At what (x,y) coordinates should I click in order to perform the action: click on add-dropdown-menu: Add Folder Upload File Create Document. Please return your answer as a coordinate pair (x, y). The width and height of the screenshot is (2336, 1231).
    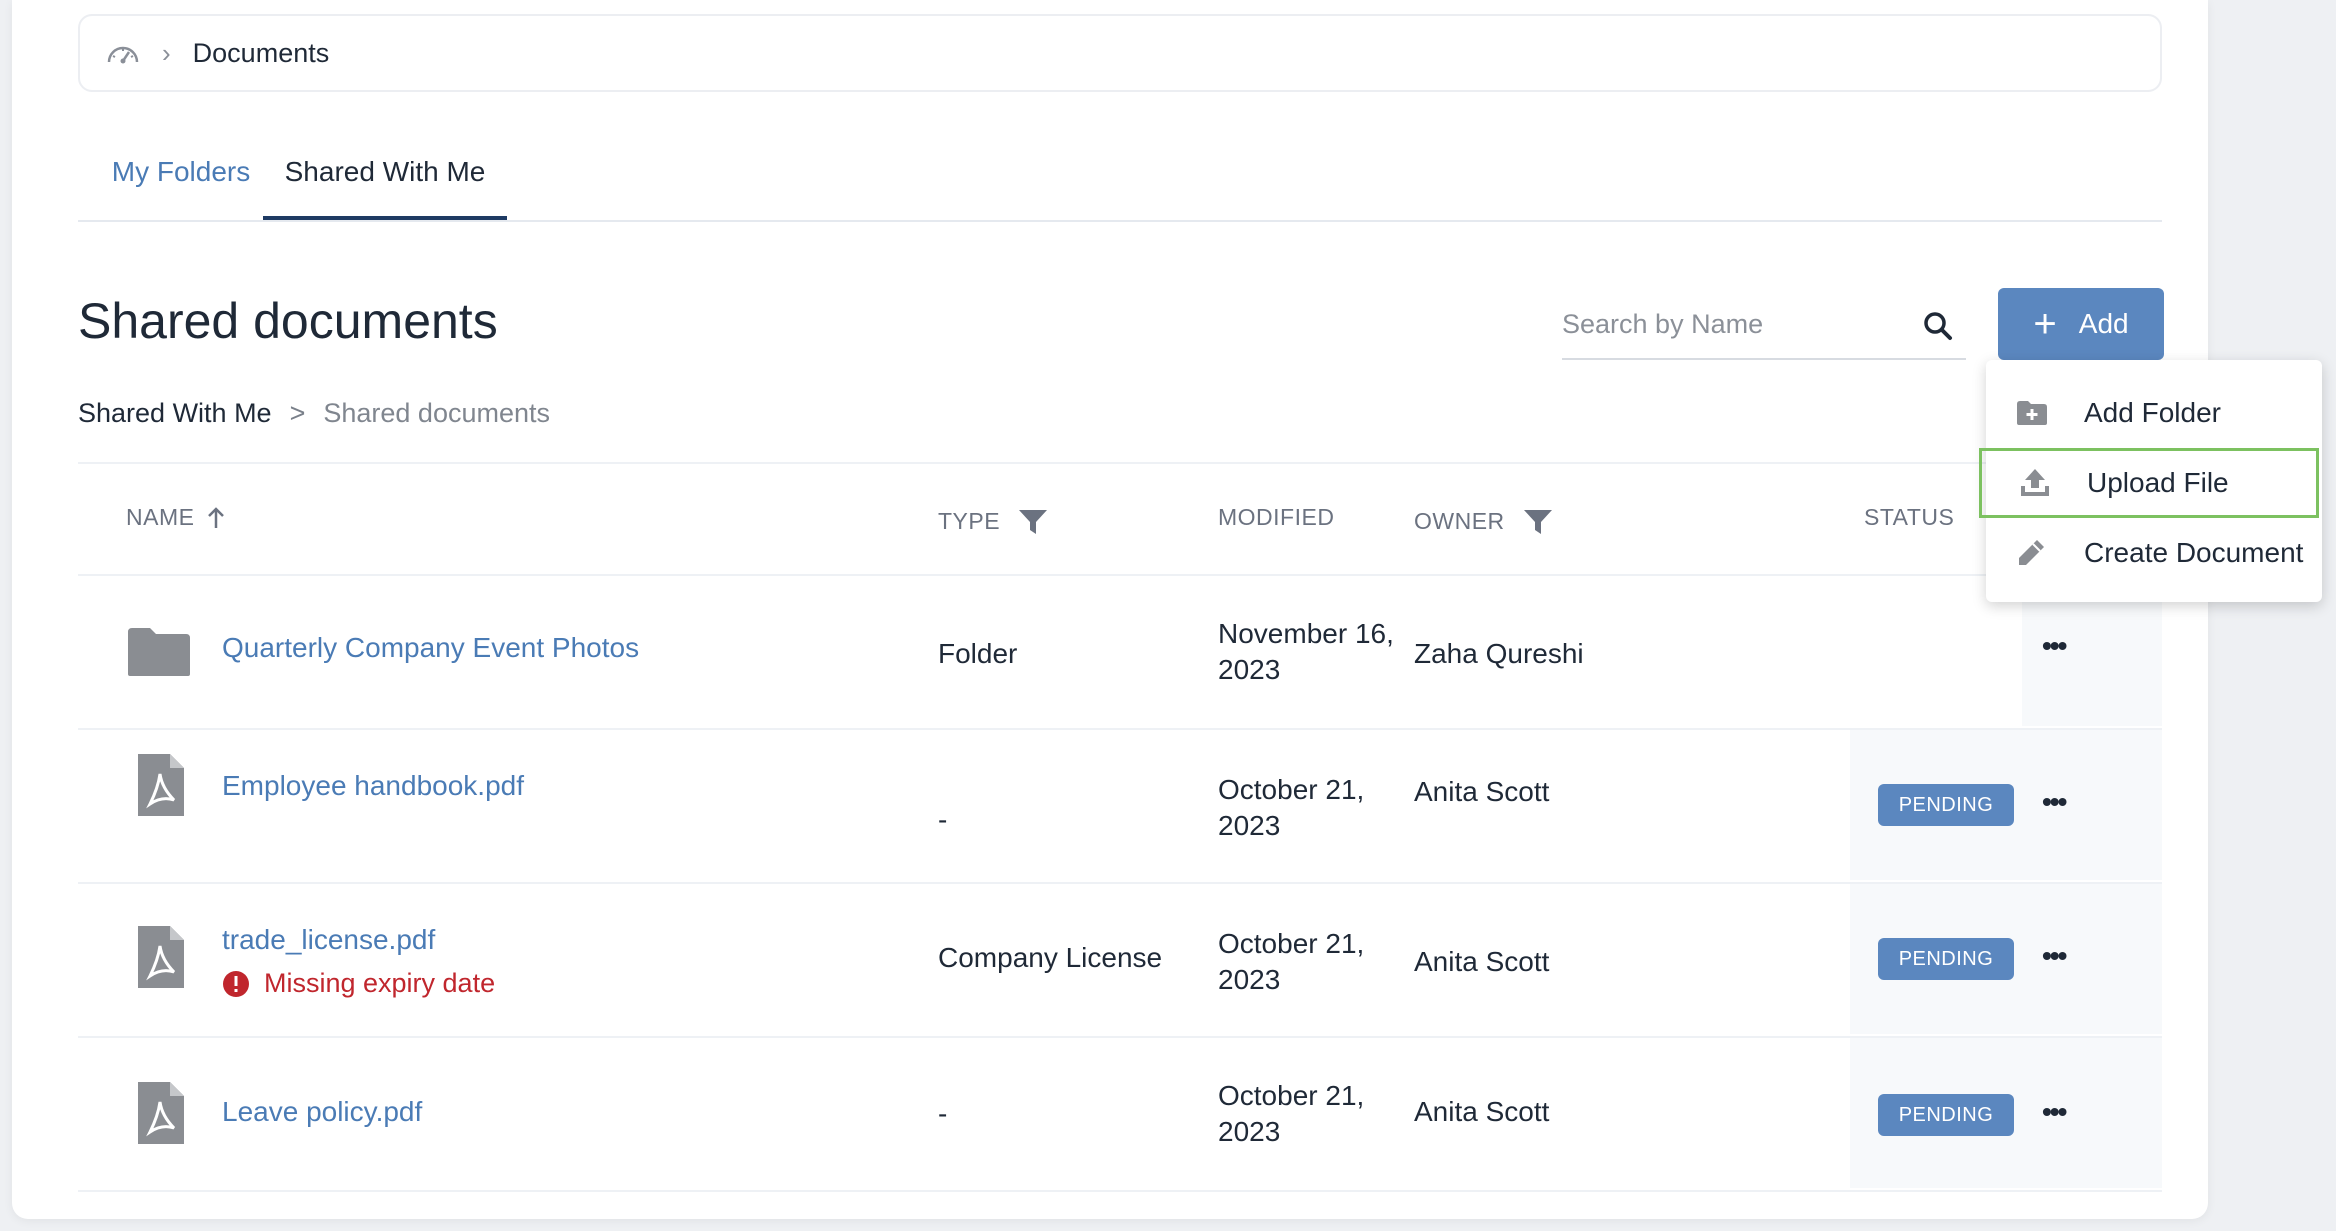
    Looking at the image, I should click on (2150, 481).